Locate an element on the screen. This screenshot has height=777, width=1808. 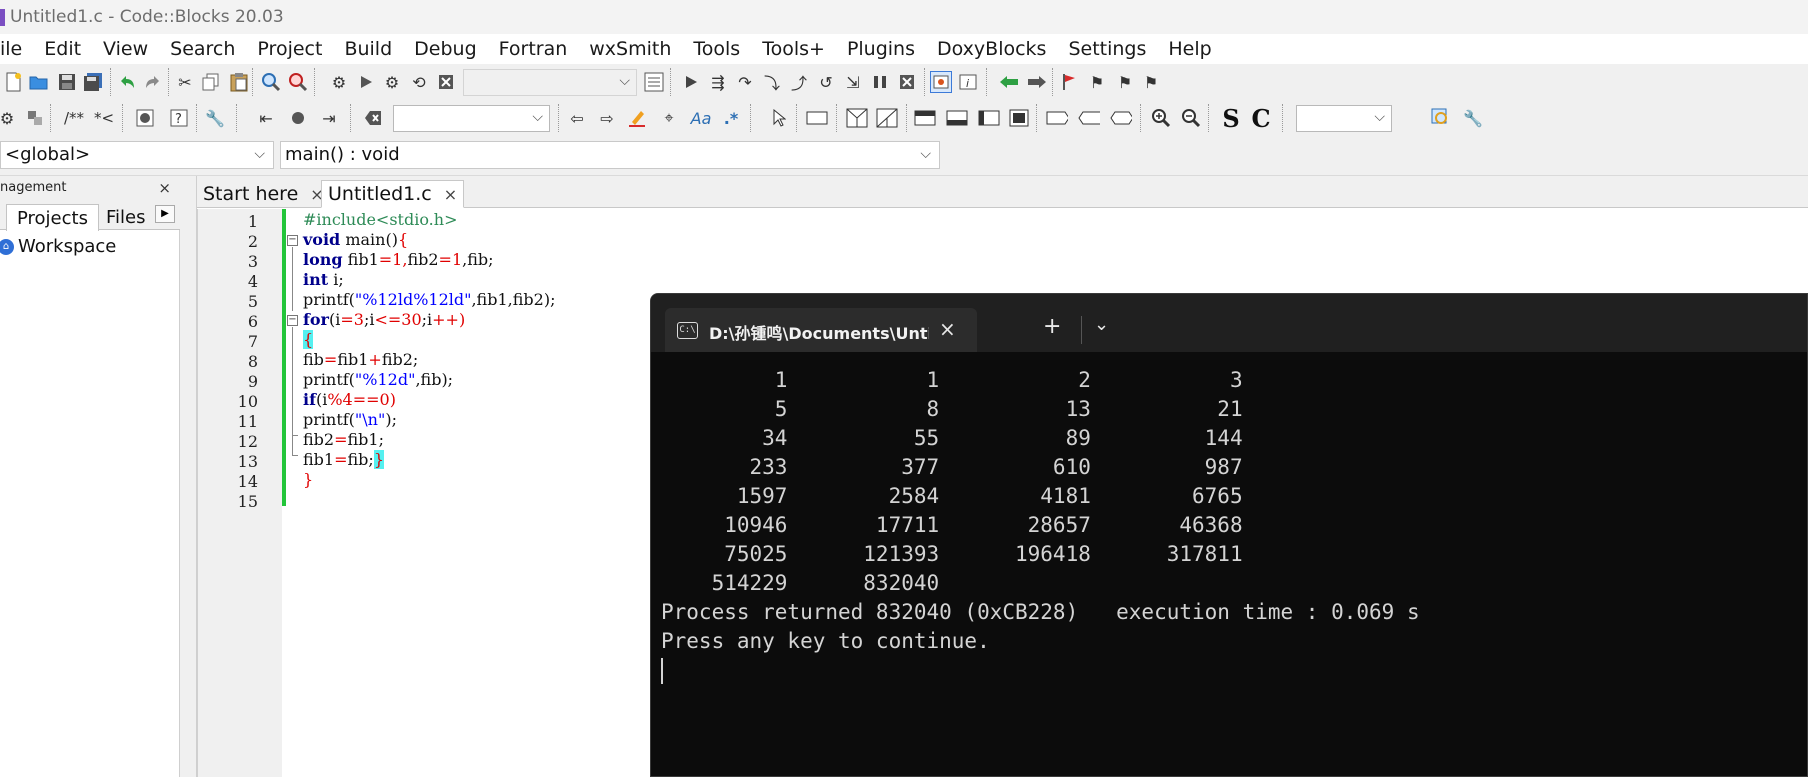
menu-help: Help is located at coordinates (1189, 49).